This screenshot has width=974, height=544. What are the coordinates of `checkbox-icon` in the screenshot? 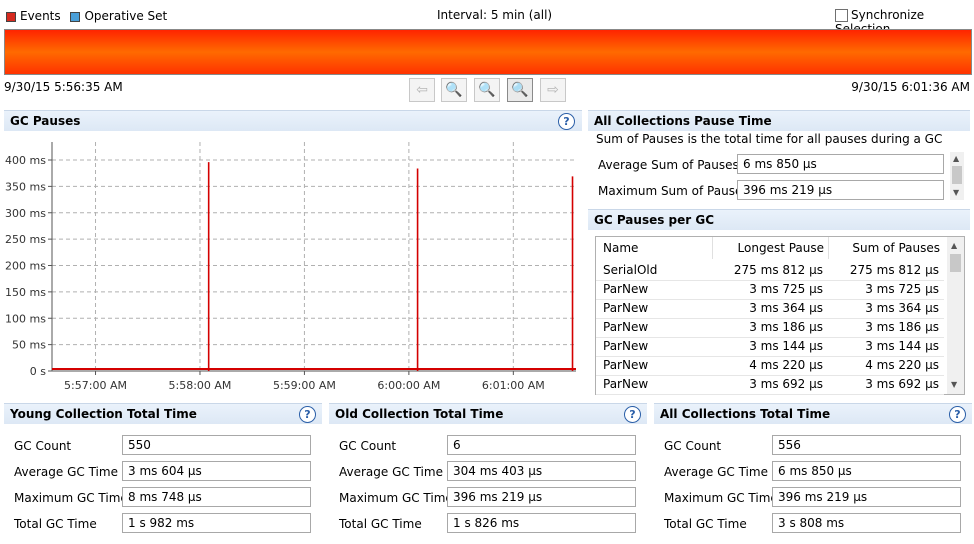 It's located at (841, 15).